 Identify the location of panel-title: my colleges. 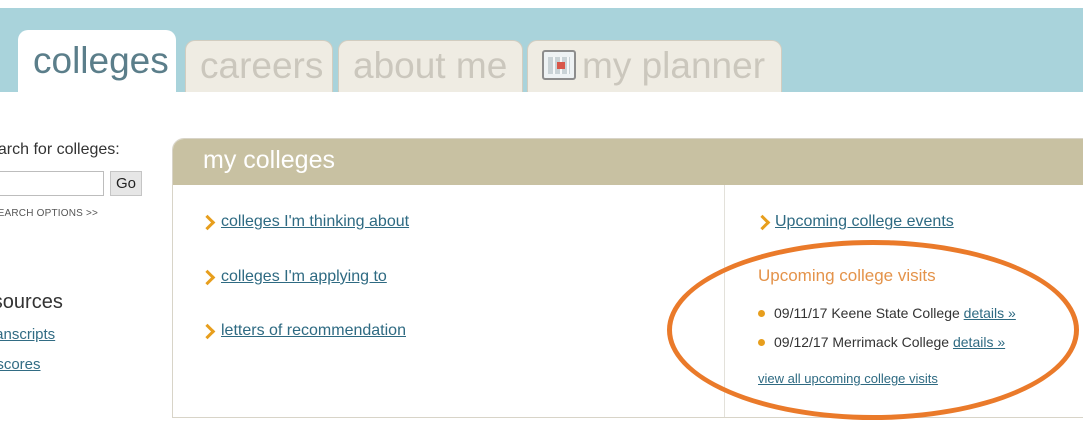
(269, 160).